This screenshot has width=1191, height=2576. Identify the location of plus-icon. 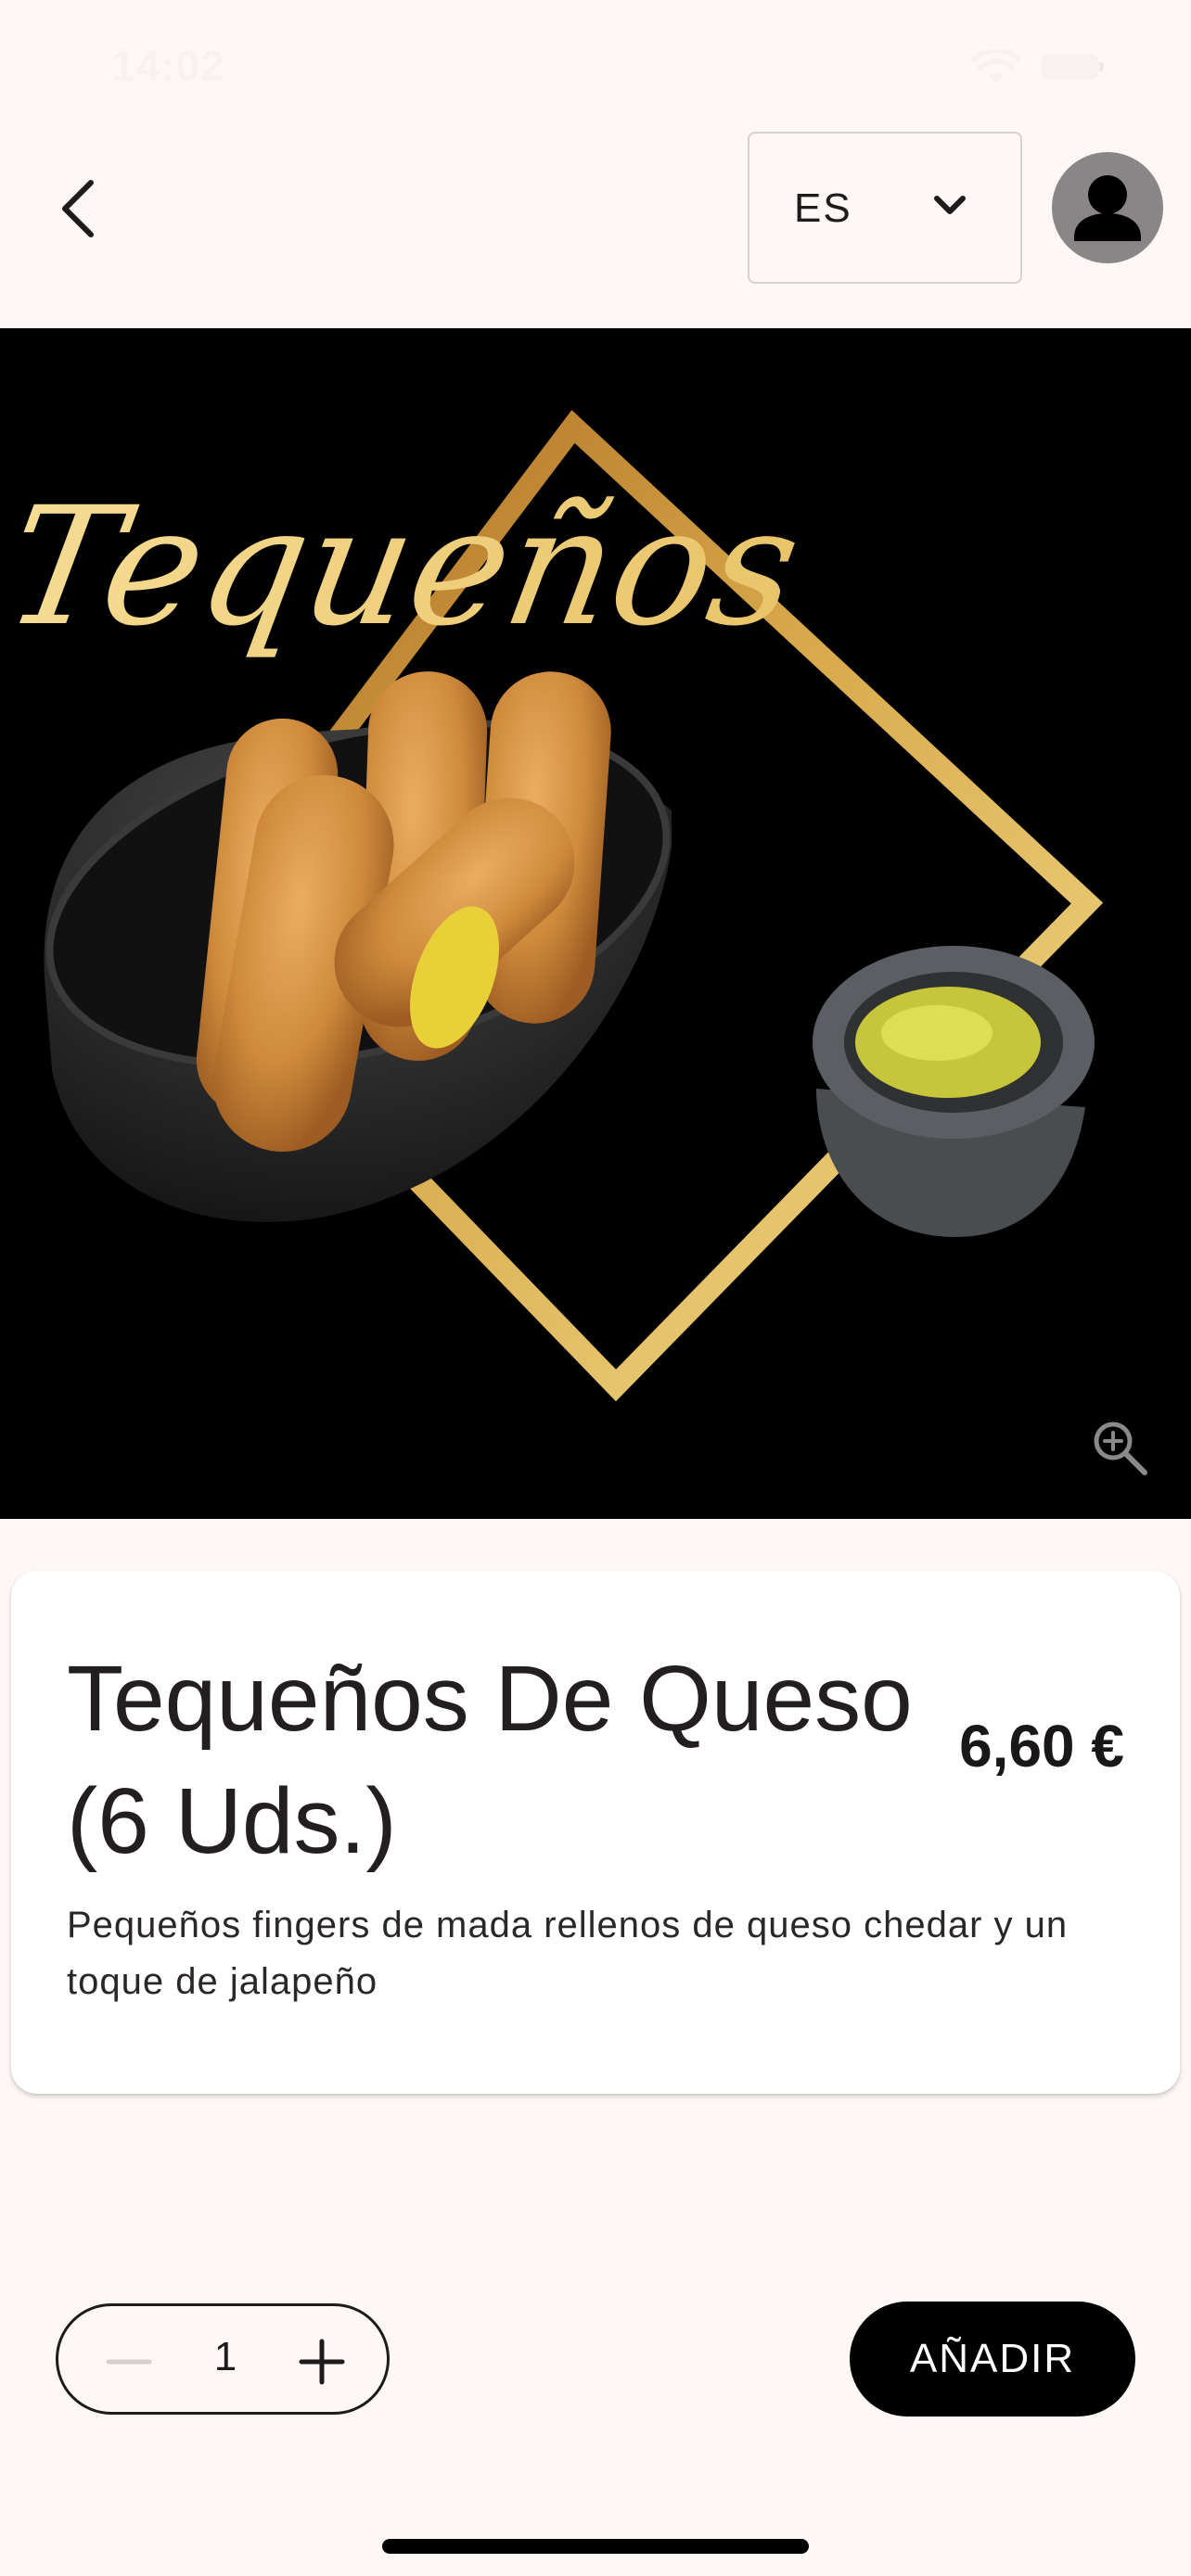
(322, 2362).